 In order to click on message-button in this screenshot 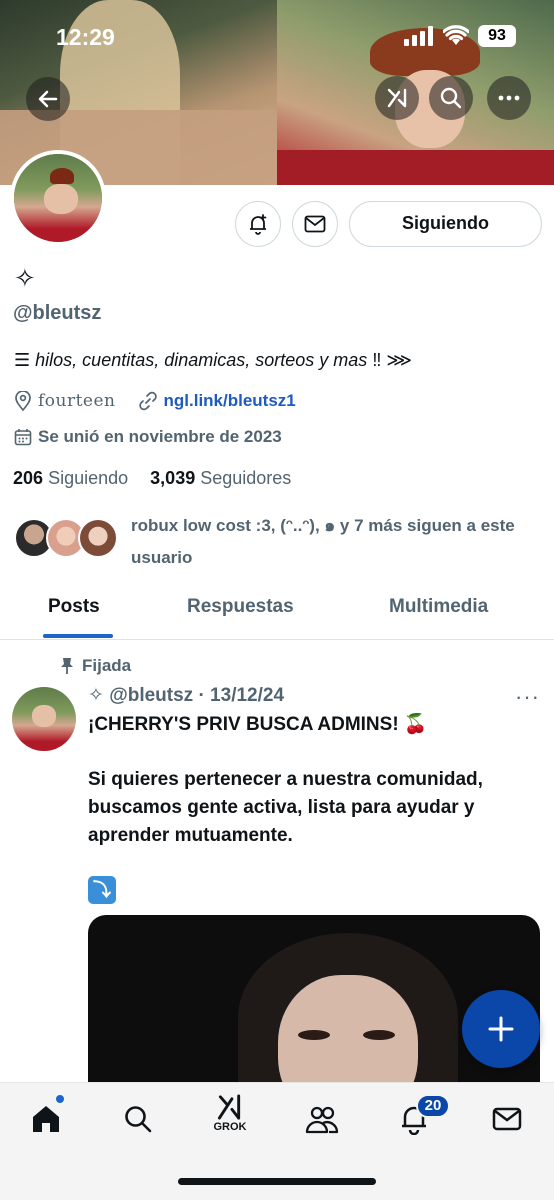, I will do `click(315, 224)`.